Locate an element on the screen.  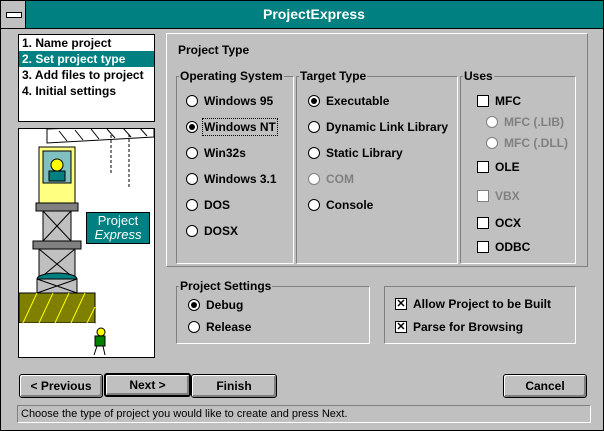
target-executable: Executable is located at coordinates (348, 101).